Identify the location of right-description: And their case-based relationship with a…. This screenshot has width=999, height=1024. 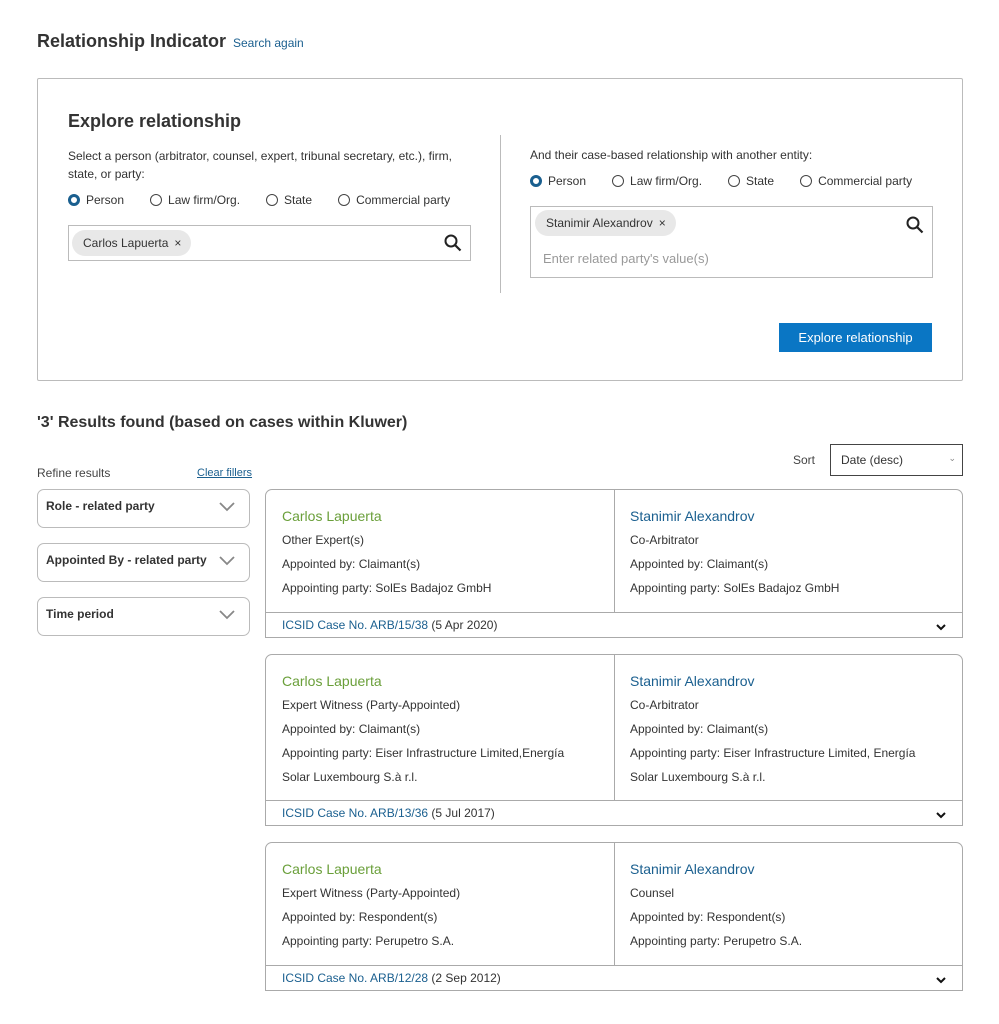
(671, 155).